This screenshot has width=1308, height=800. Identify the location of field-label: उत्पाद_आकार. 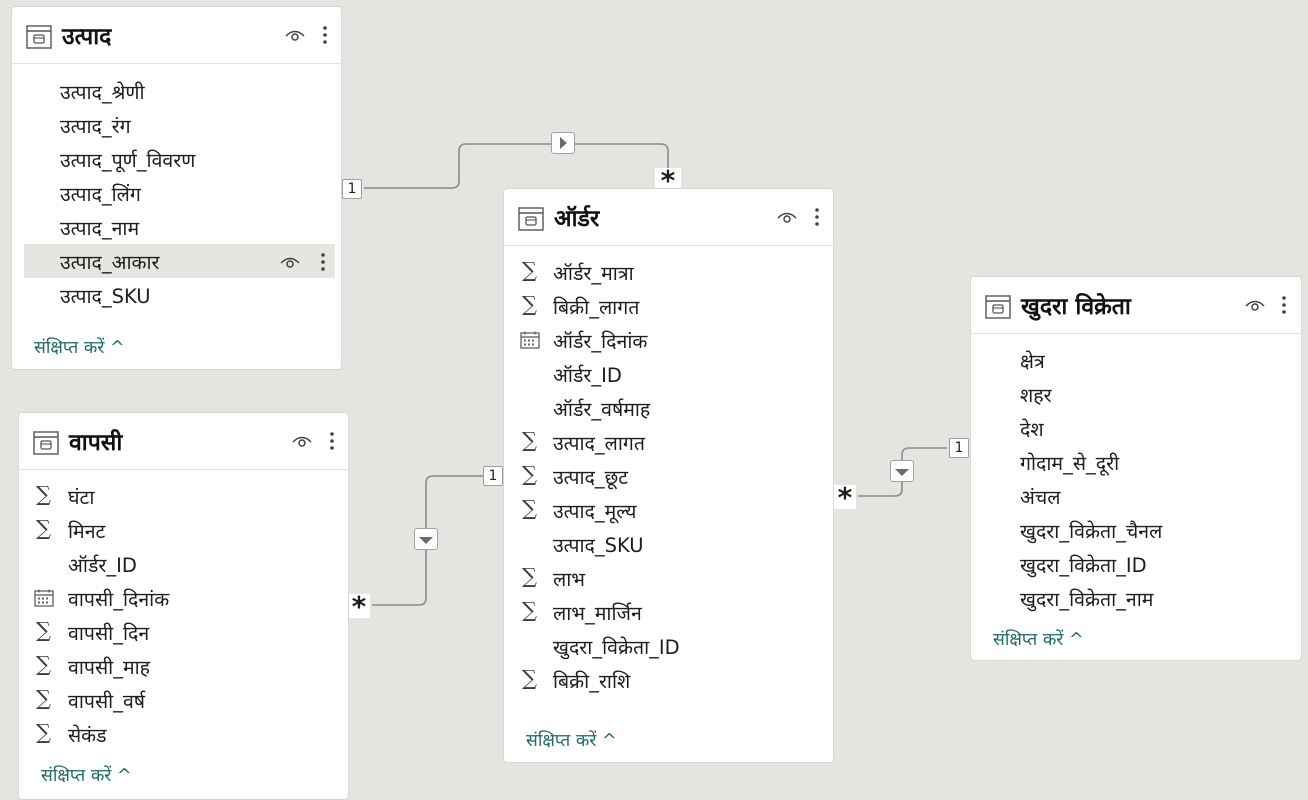
(110, 262).